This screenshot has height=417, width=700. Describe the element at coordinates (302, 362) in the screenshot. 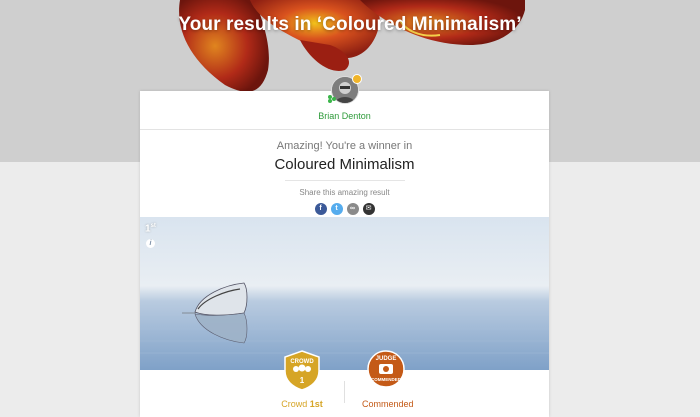

I see `crowd-badge-top-text: CROWD` at that location.